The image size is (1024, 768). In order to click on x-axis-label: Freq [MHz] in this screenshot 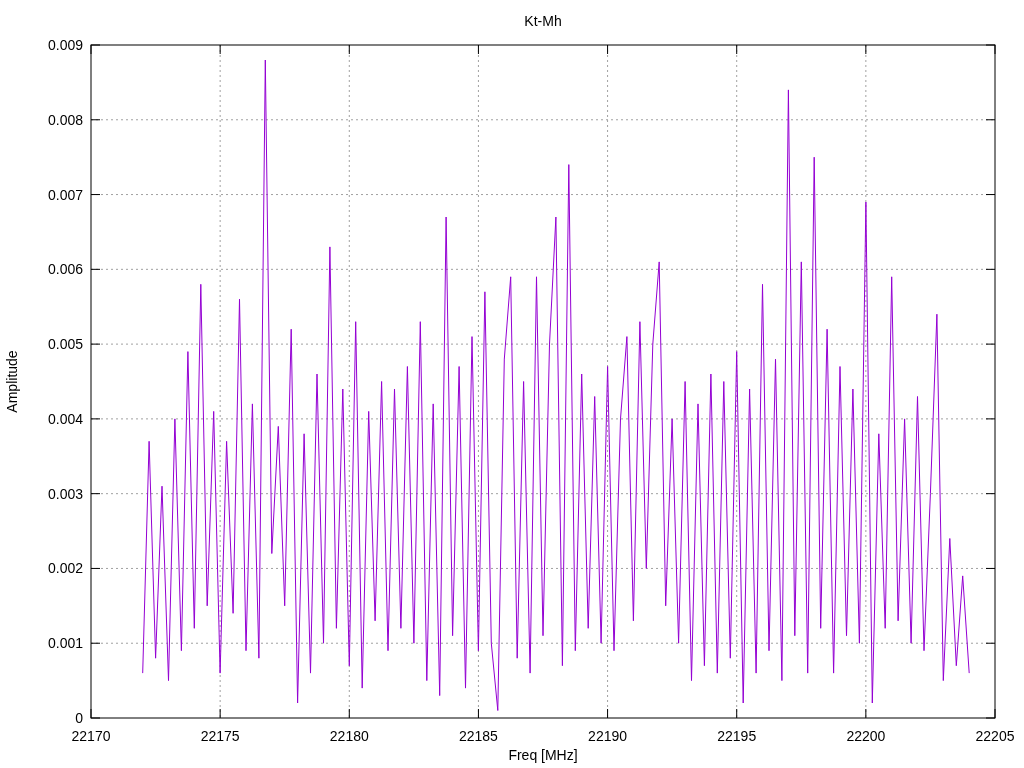, I will do `click(543, 755)`.